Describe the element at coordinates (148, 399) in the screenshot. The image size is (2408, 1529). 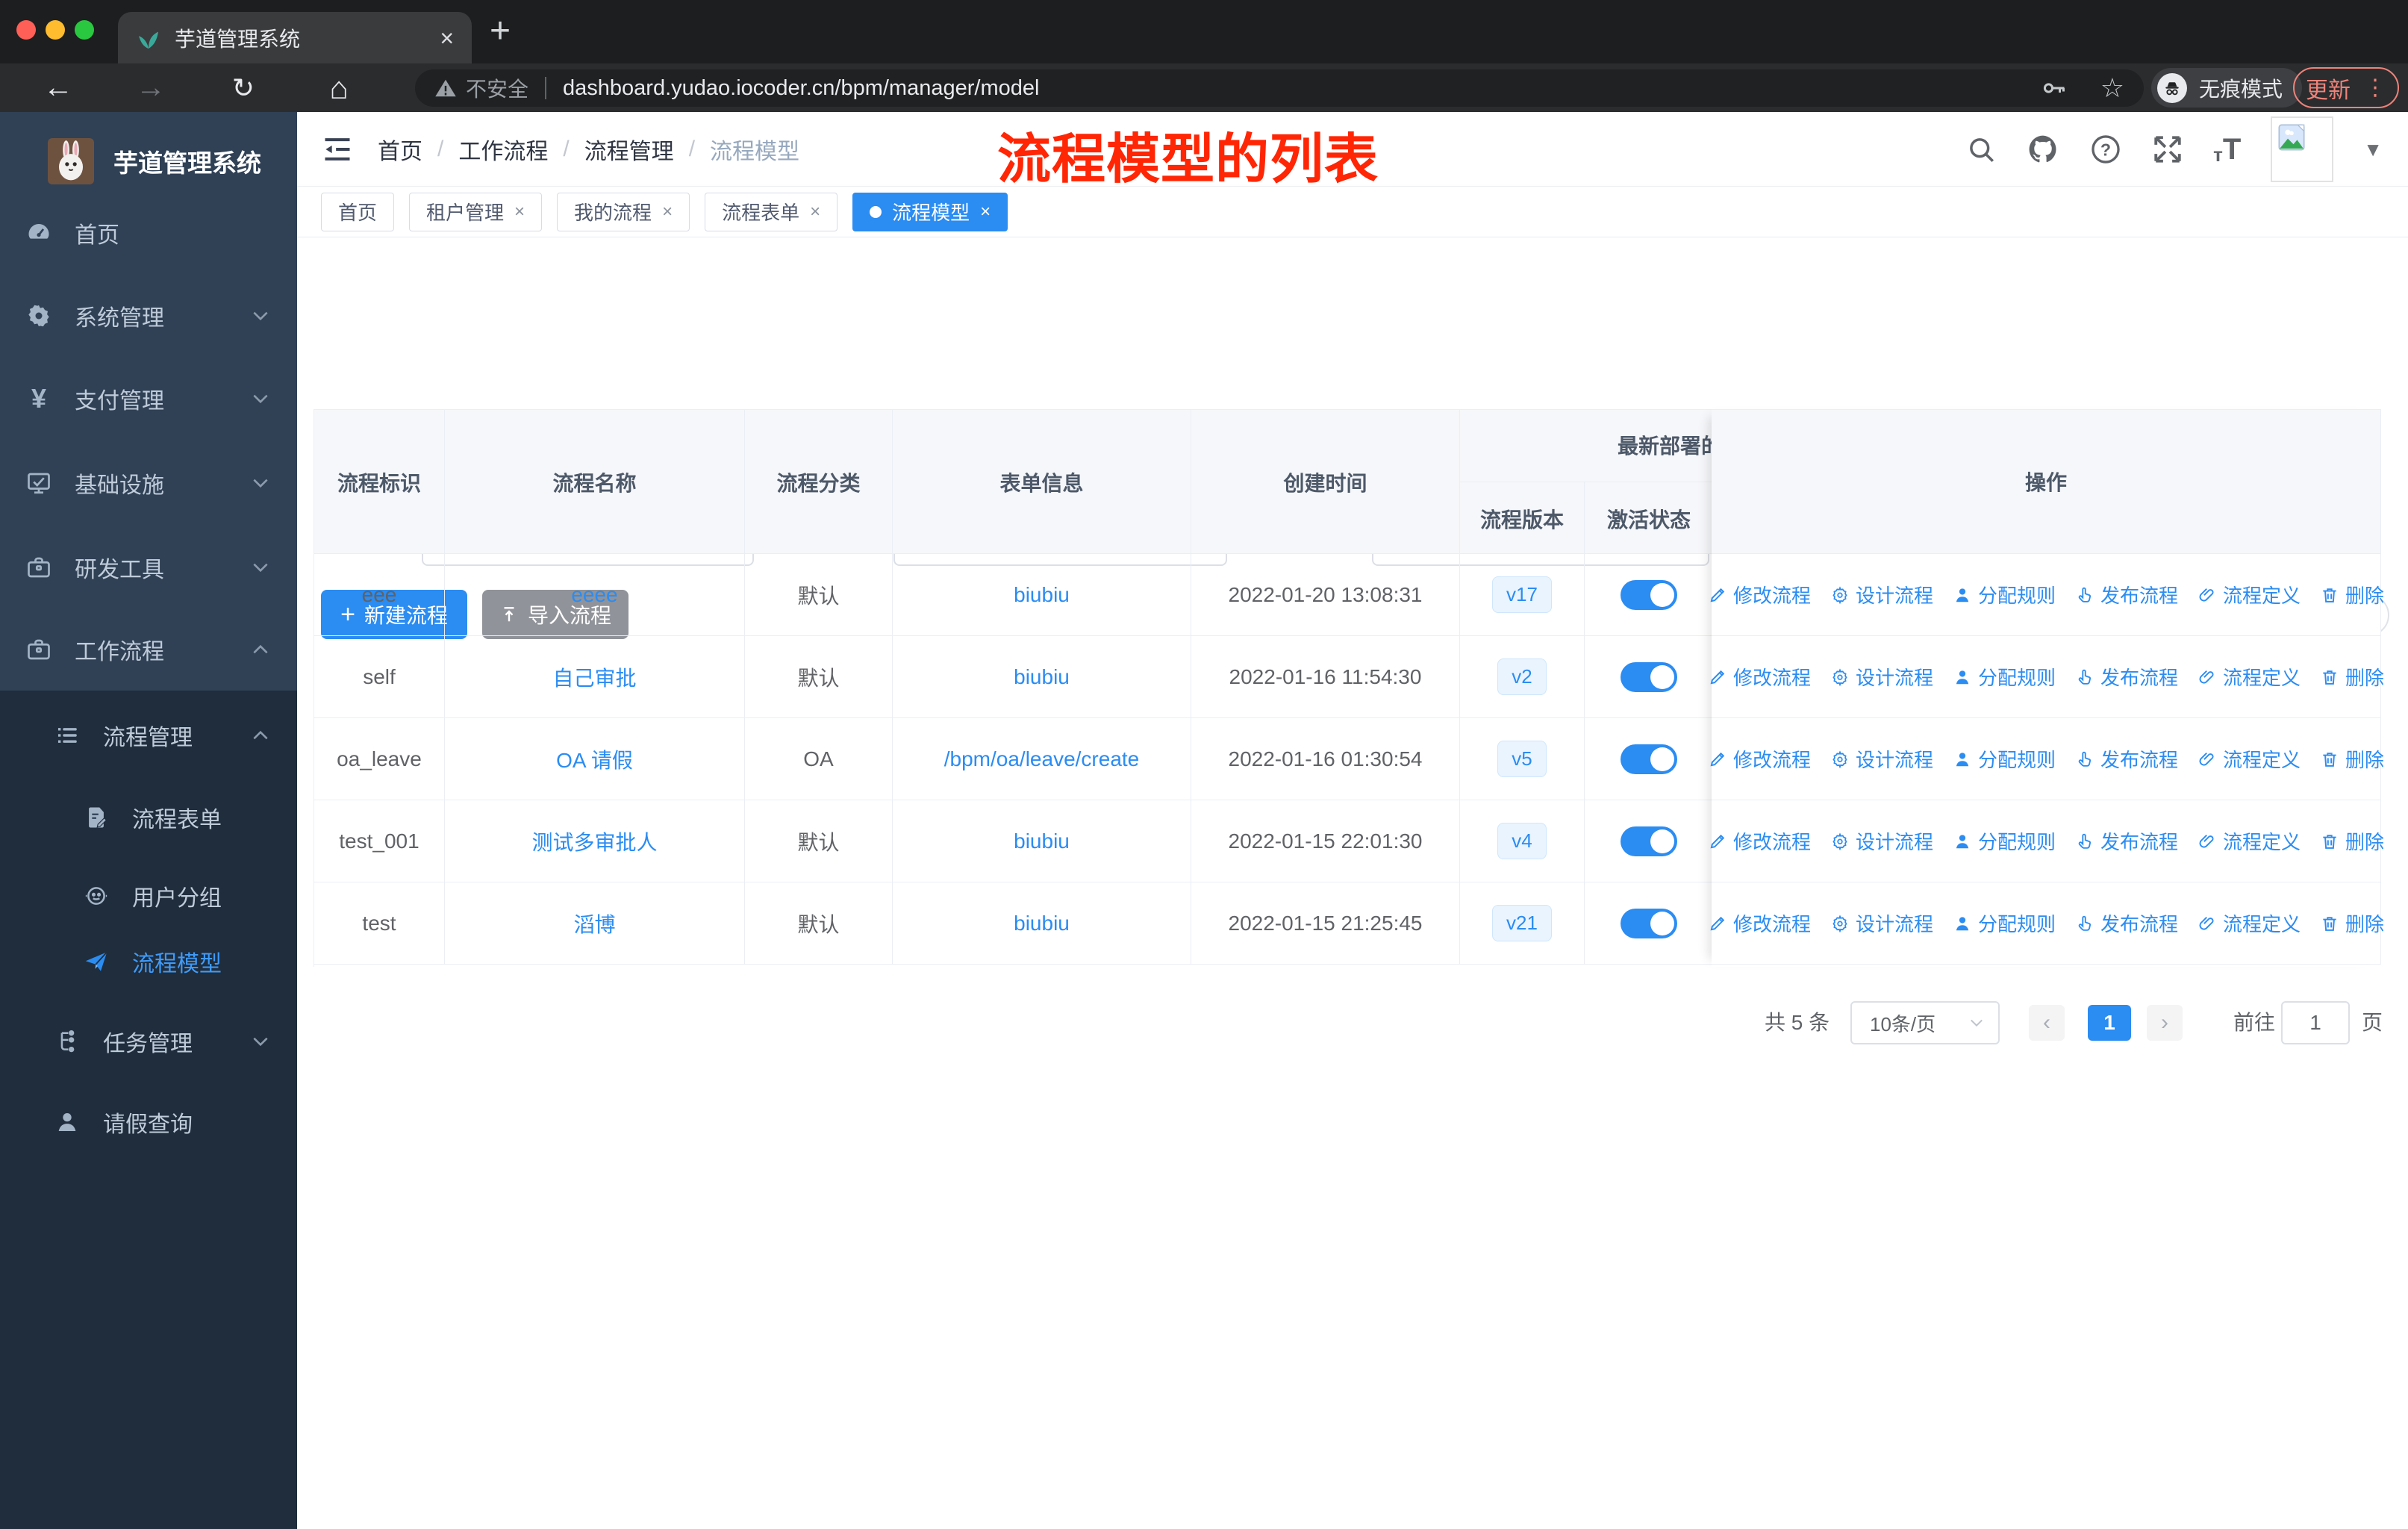
I see `sidebar-item-payment: ¥ 支付管理` at that location.